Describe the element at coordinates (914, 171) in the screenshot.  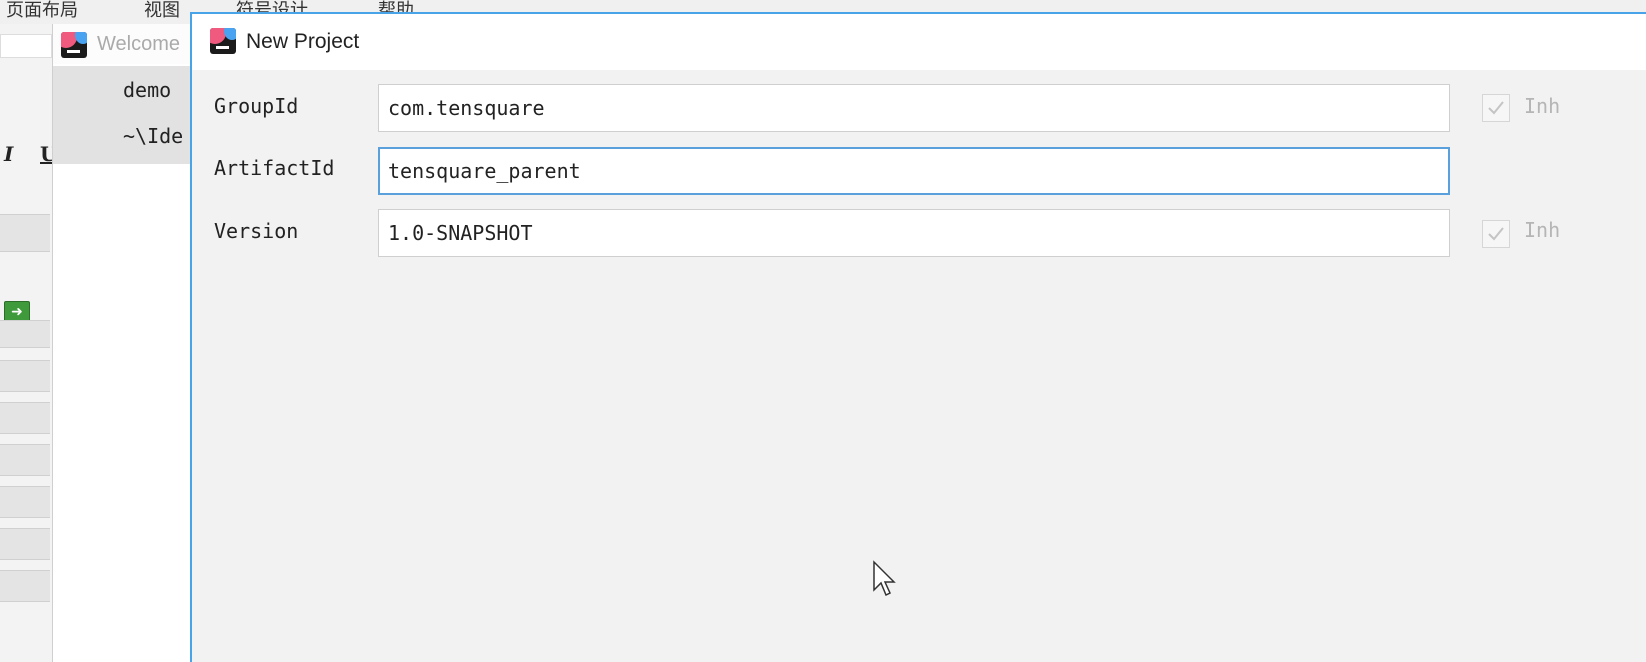
I see `artifact-id-input: tensquare_parent` at that location.